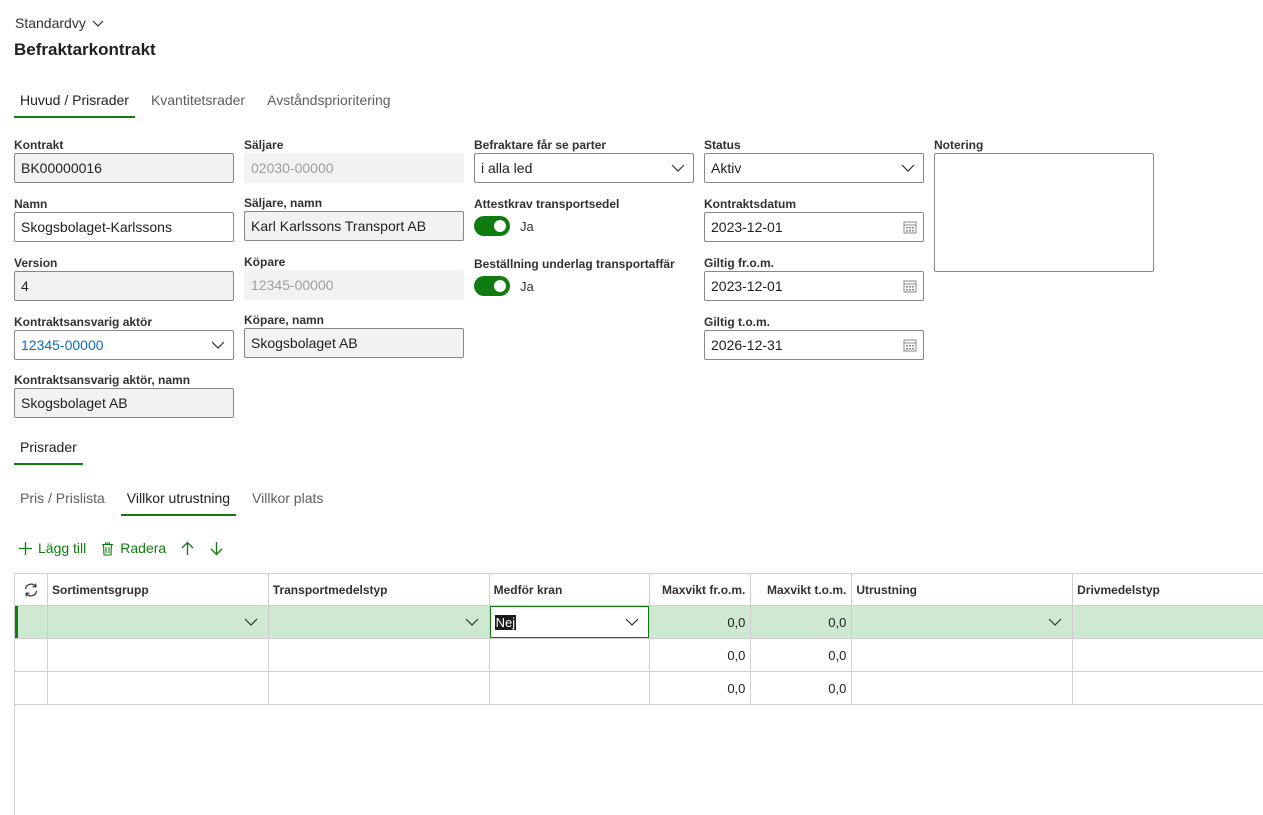 The height and width of the screenshot is (815, 1263). What do you see at coordinates (739, 263) in the screenshot?
I see `giltig-from-label: Giltig fr.o.m.` at bounding box center [739, 263].